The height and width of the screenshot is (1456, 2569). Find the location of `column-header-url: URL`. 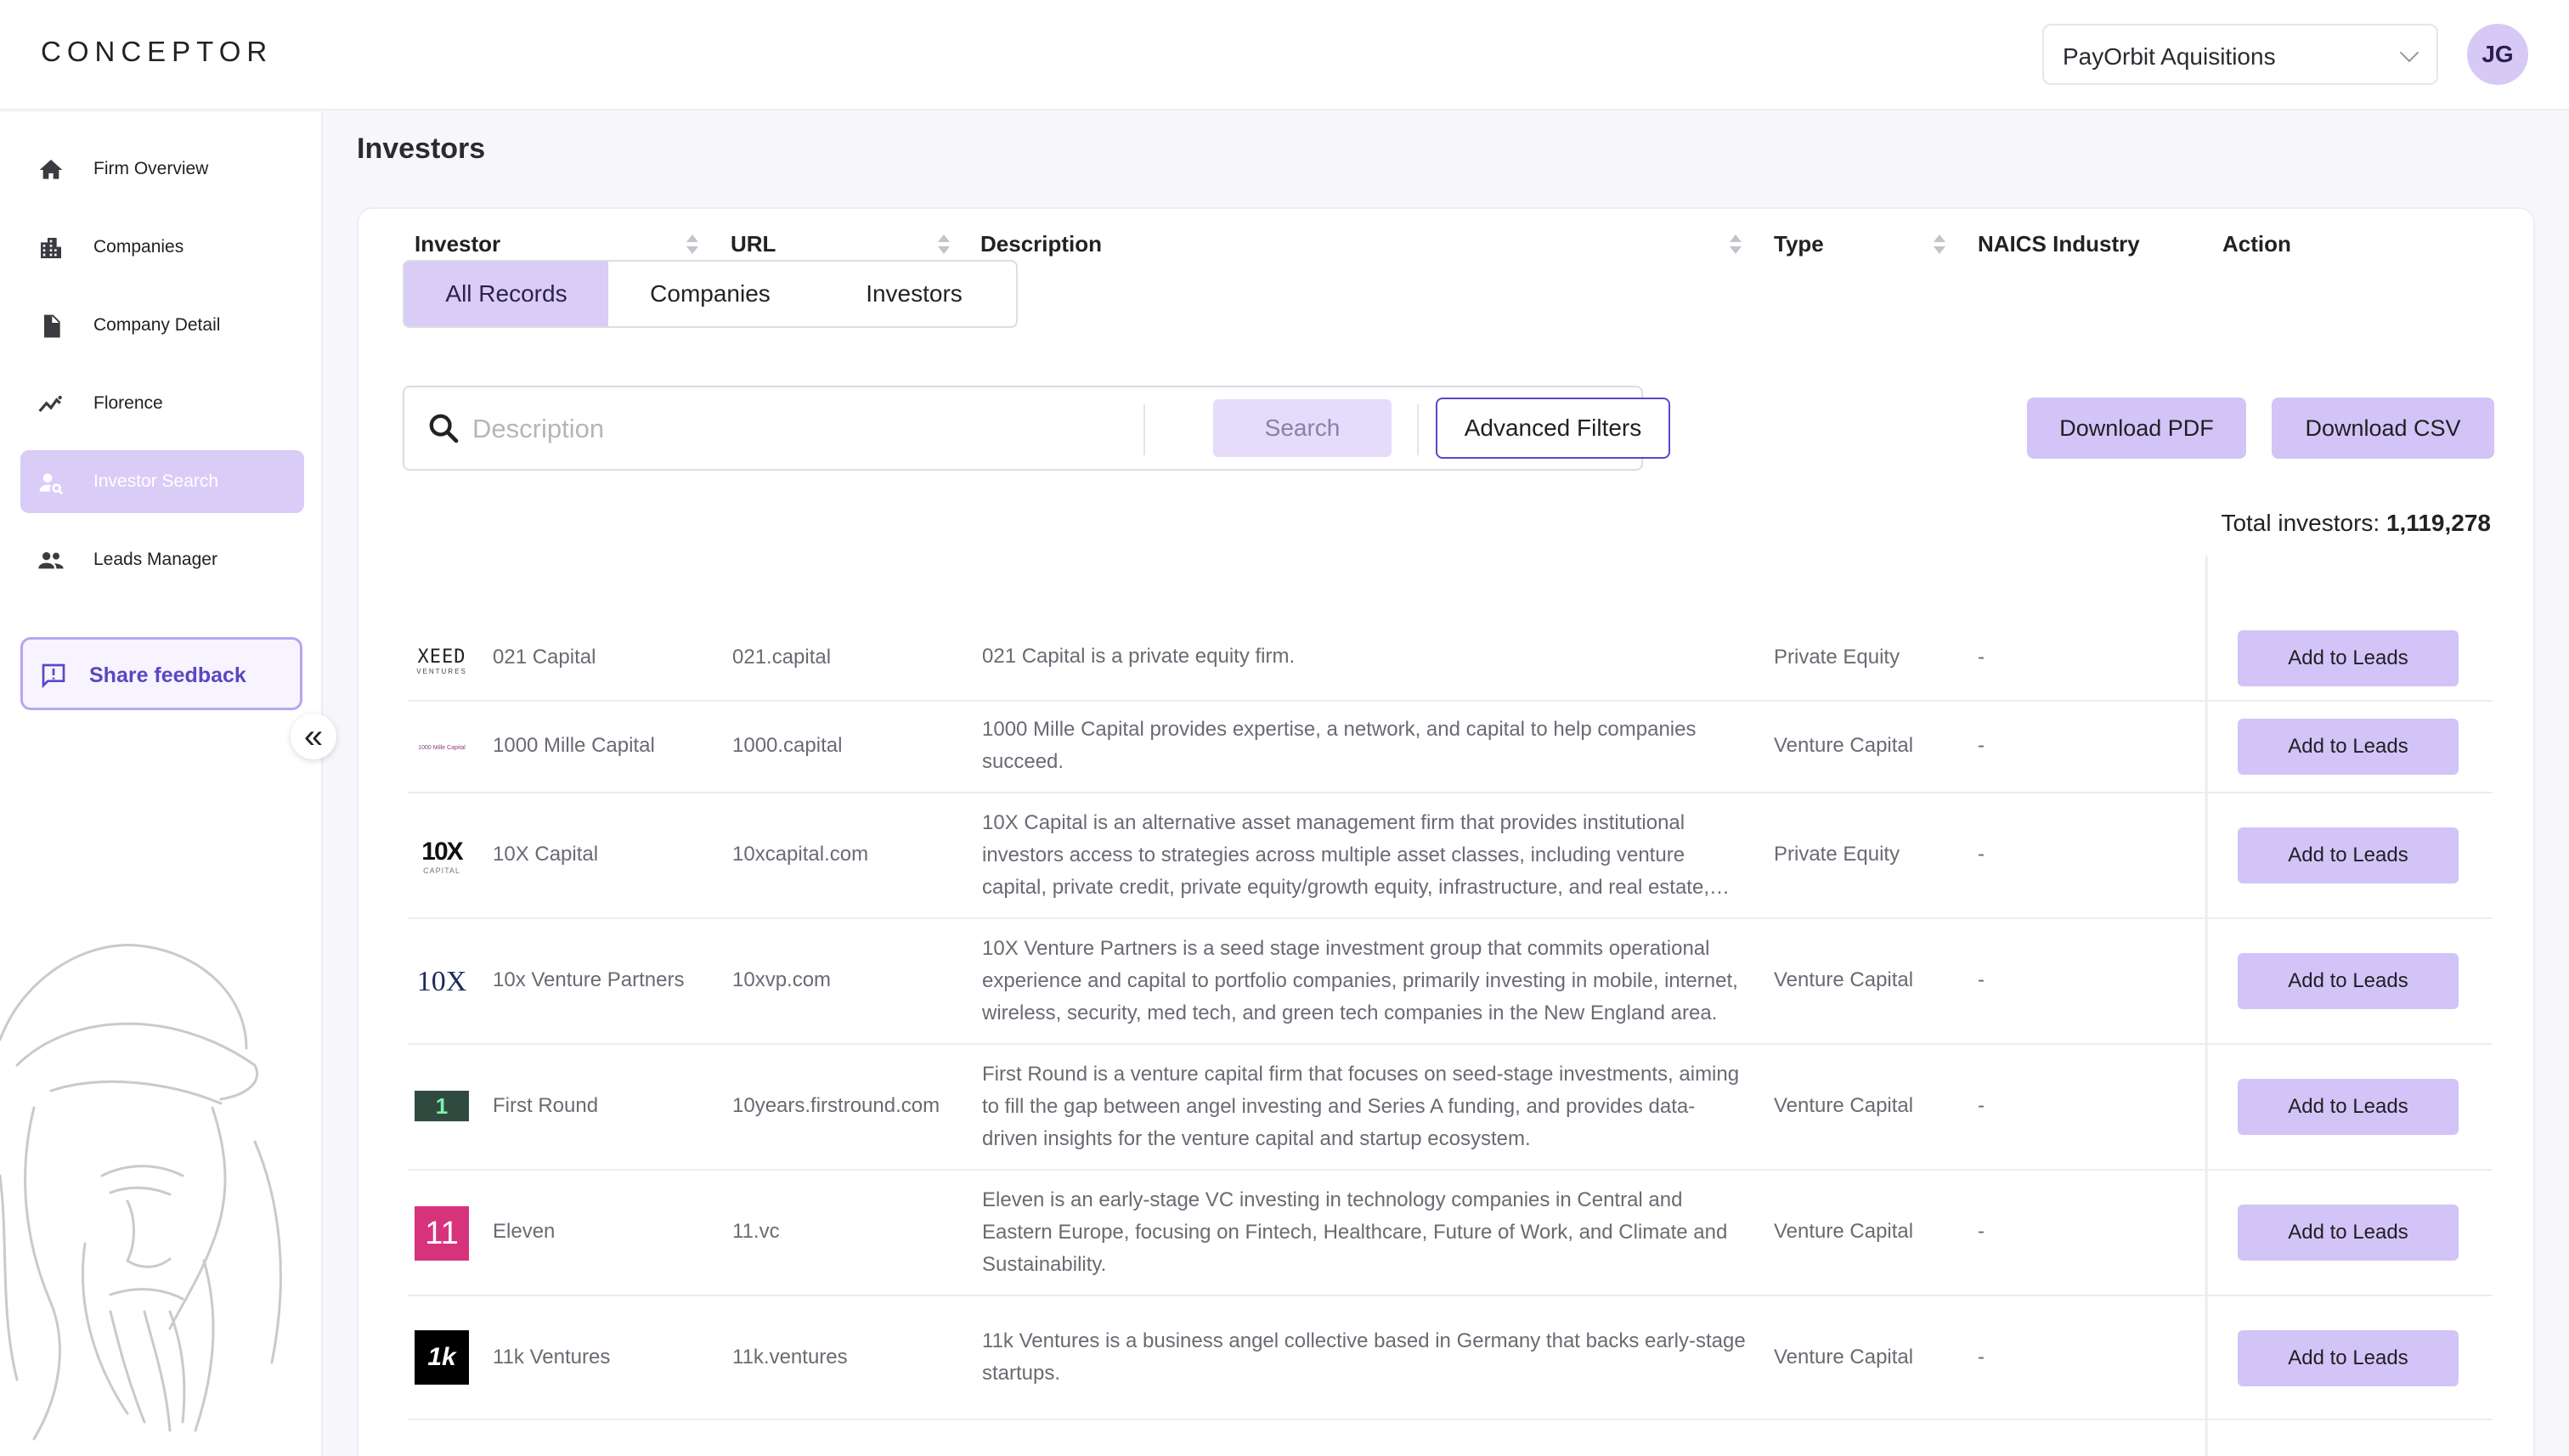

column-header-url: URL is located at coordinates (753, 244).